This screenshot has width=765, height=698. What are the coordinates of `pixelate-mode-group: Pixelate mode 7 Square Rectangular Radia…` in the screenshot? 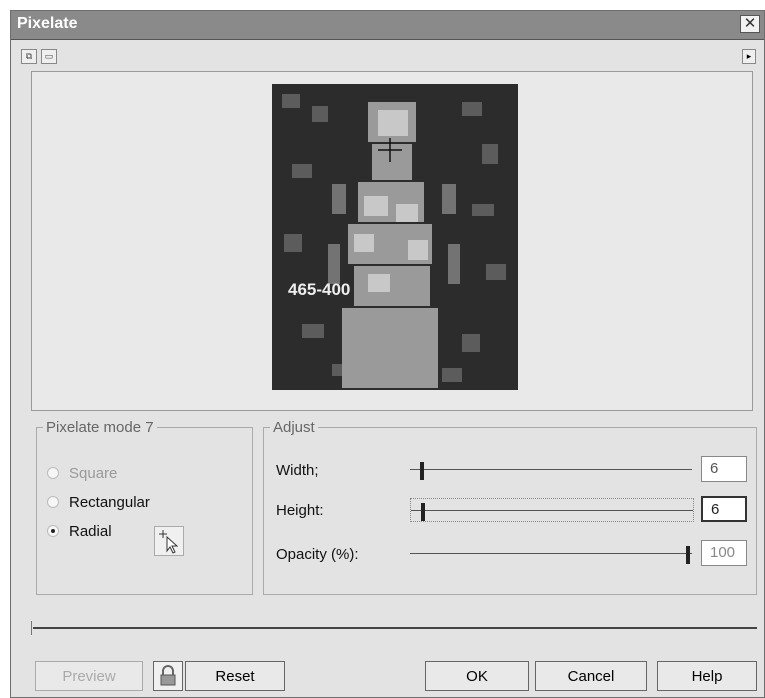 It's located at (144, 507).